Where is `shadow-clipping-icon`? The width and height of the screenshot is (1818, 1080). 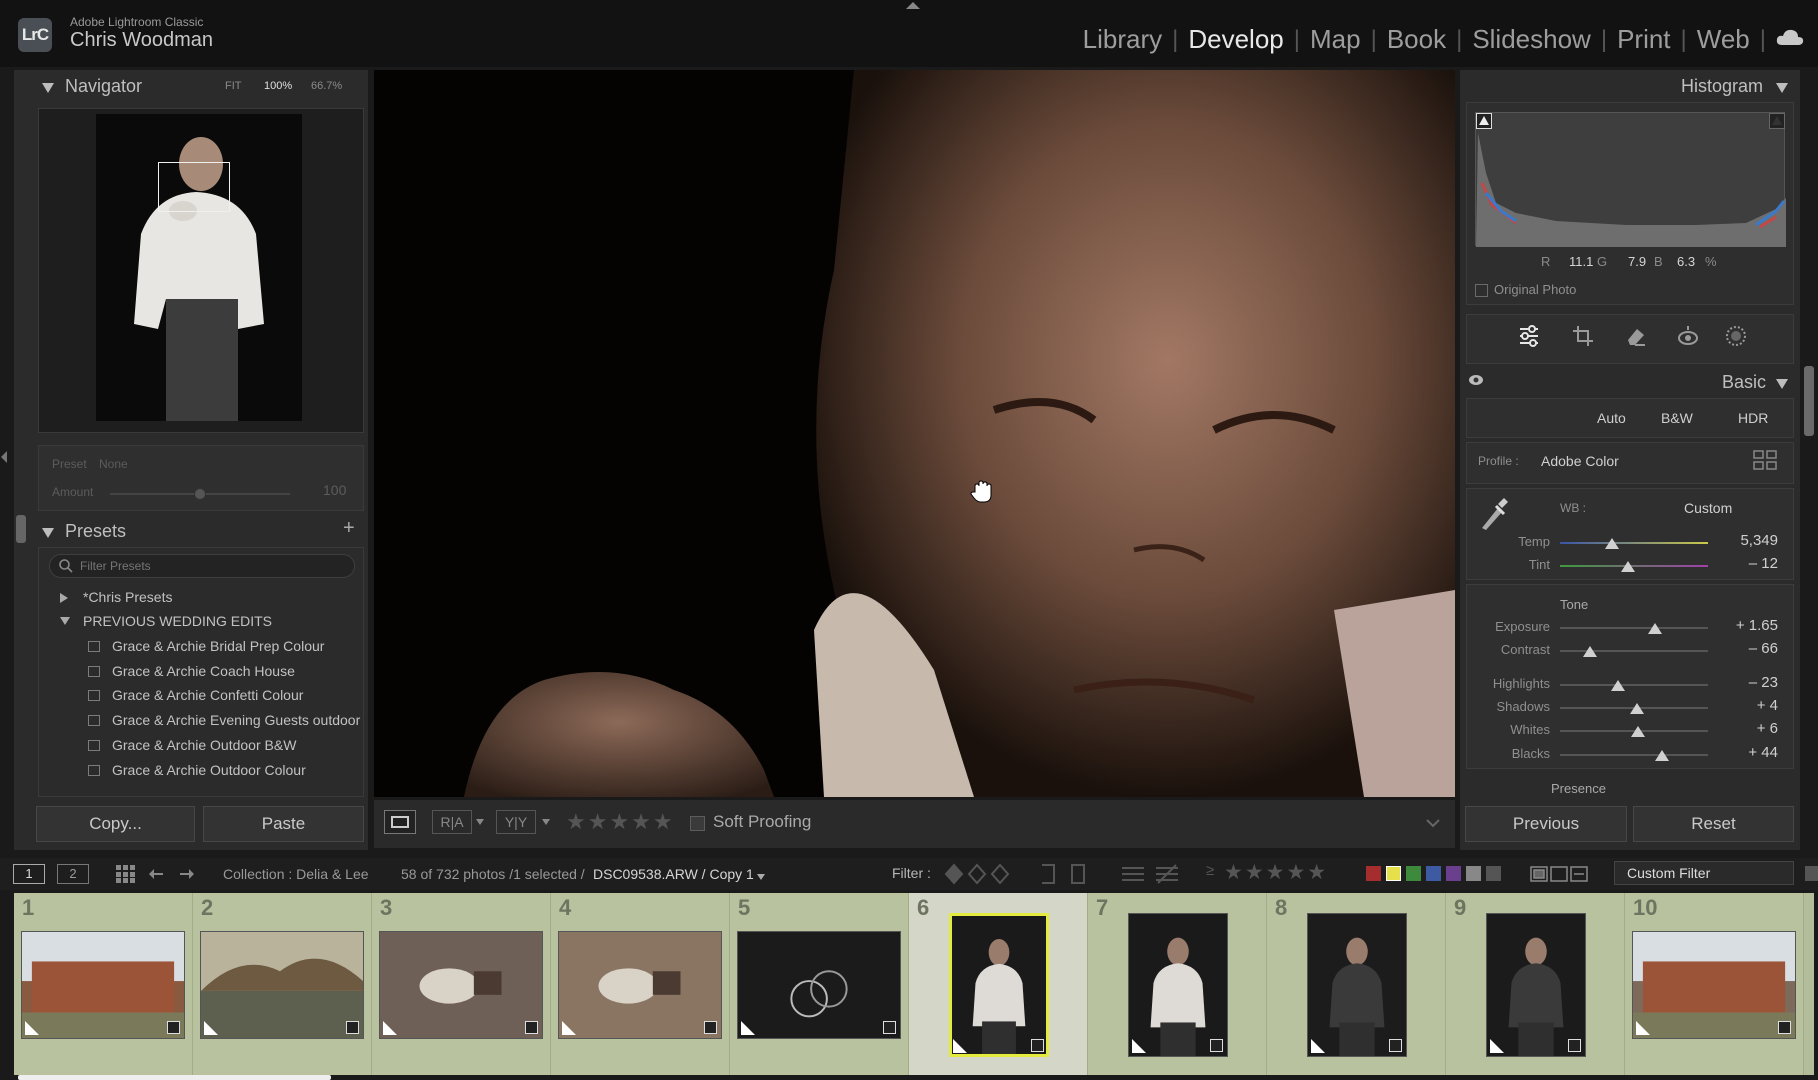 shadow-clipping-icon is located at coordinates (1484, 121).